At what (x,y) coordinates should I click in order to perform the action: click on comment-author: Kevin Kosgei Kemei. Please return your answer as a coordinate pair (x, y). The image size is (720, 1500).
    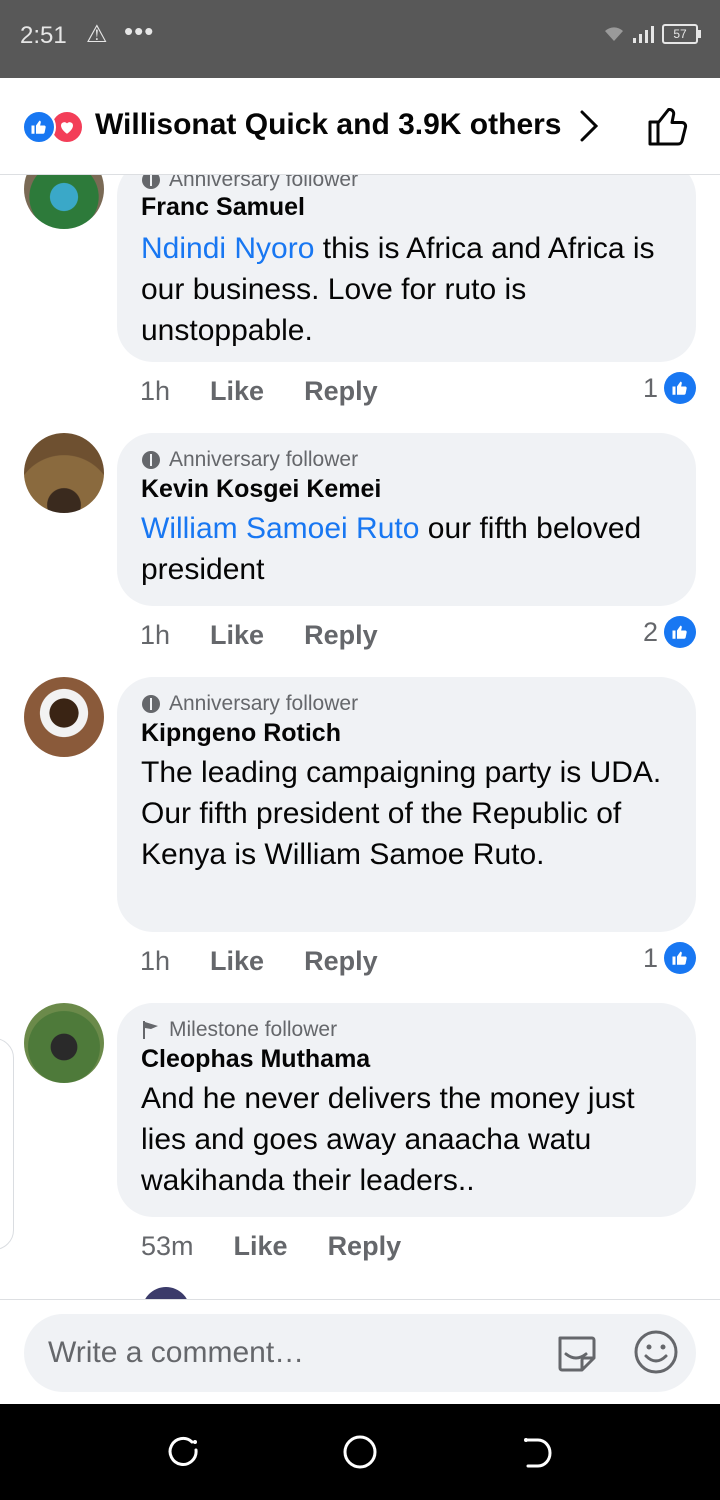
    Looking at the image, I should click on (406, 489).